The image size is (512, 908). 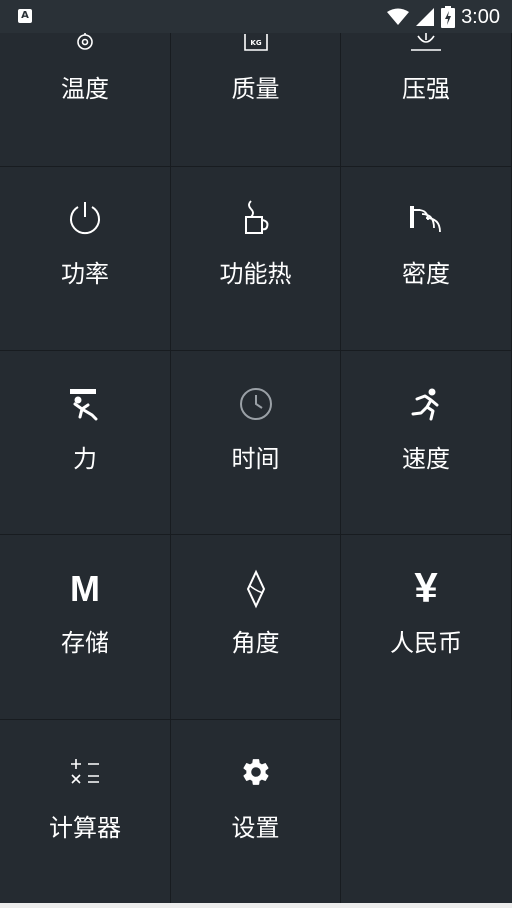 I want to click on grid-item-label: 时间, so click(x=255, y=459).